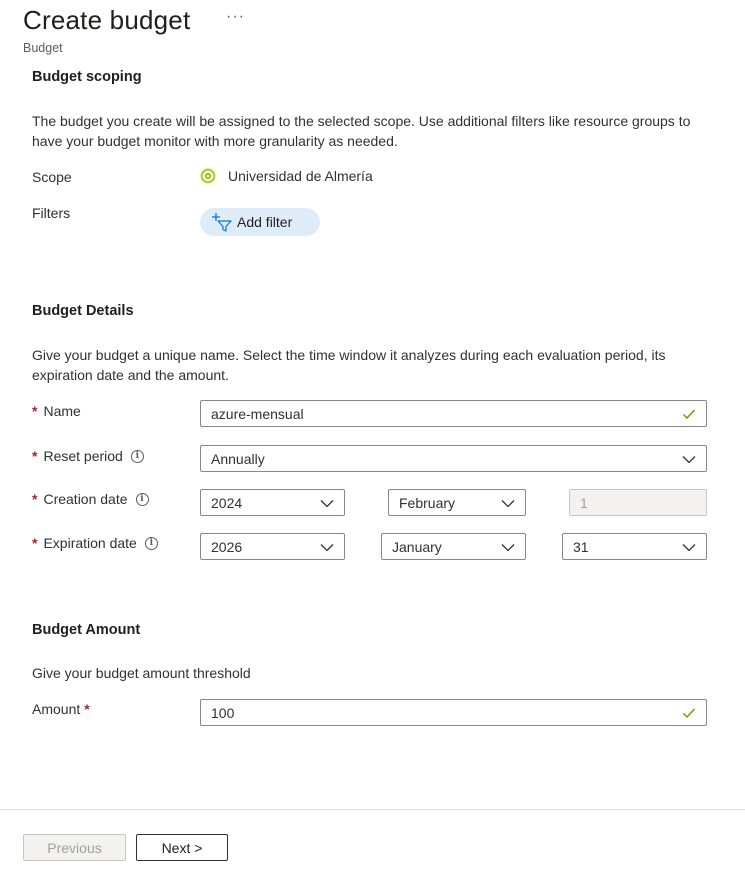  Describe the element at coordinates (87, 77) in the screenshot. I see `section-title-budget-scoping: Budget scoping` at that location.